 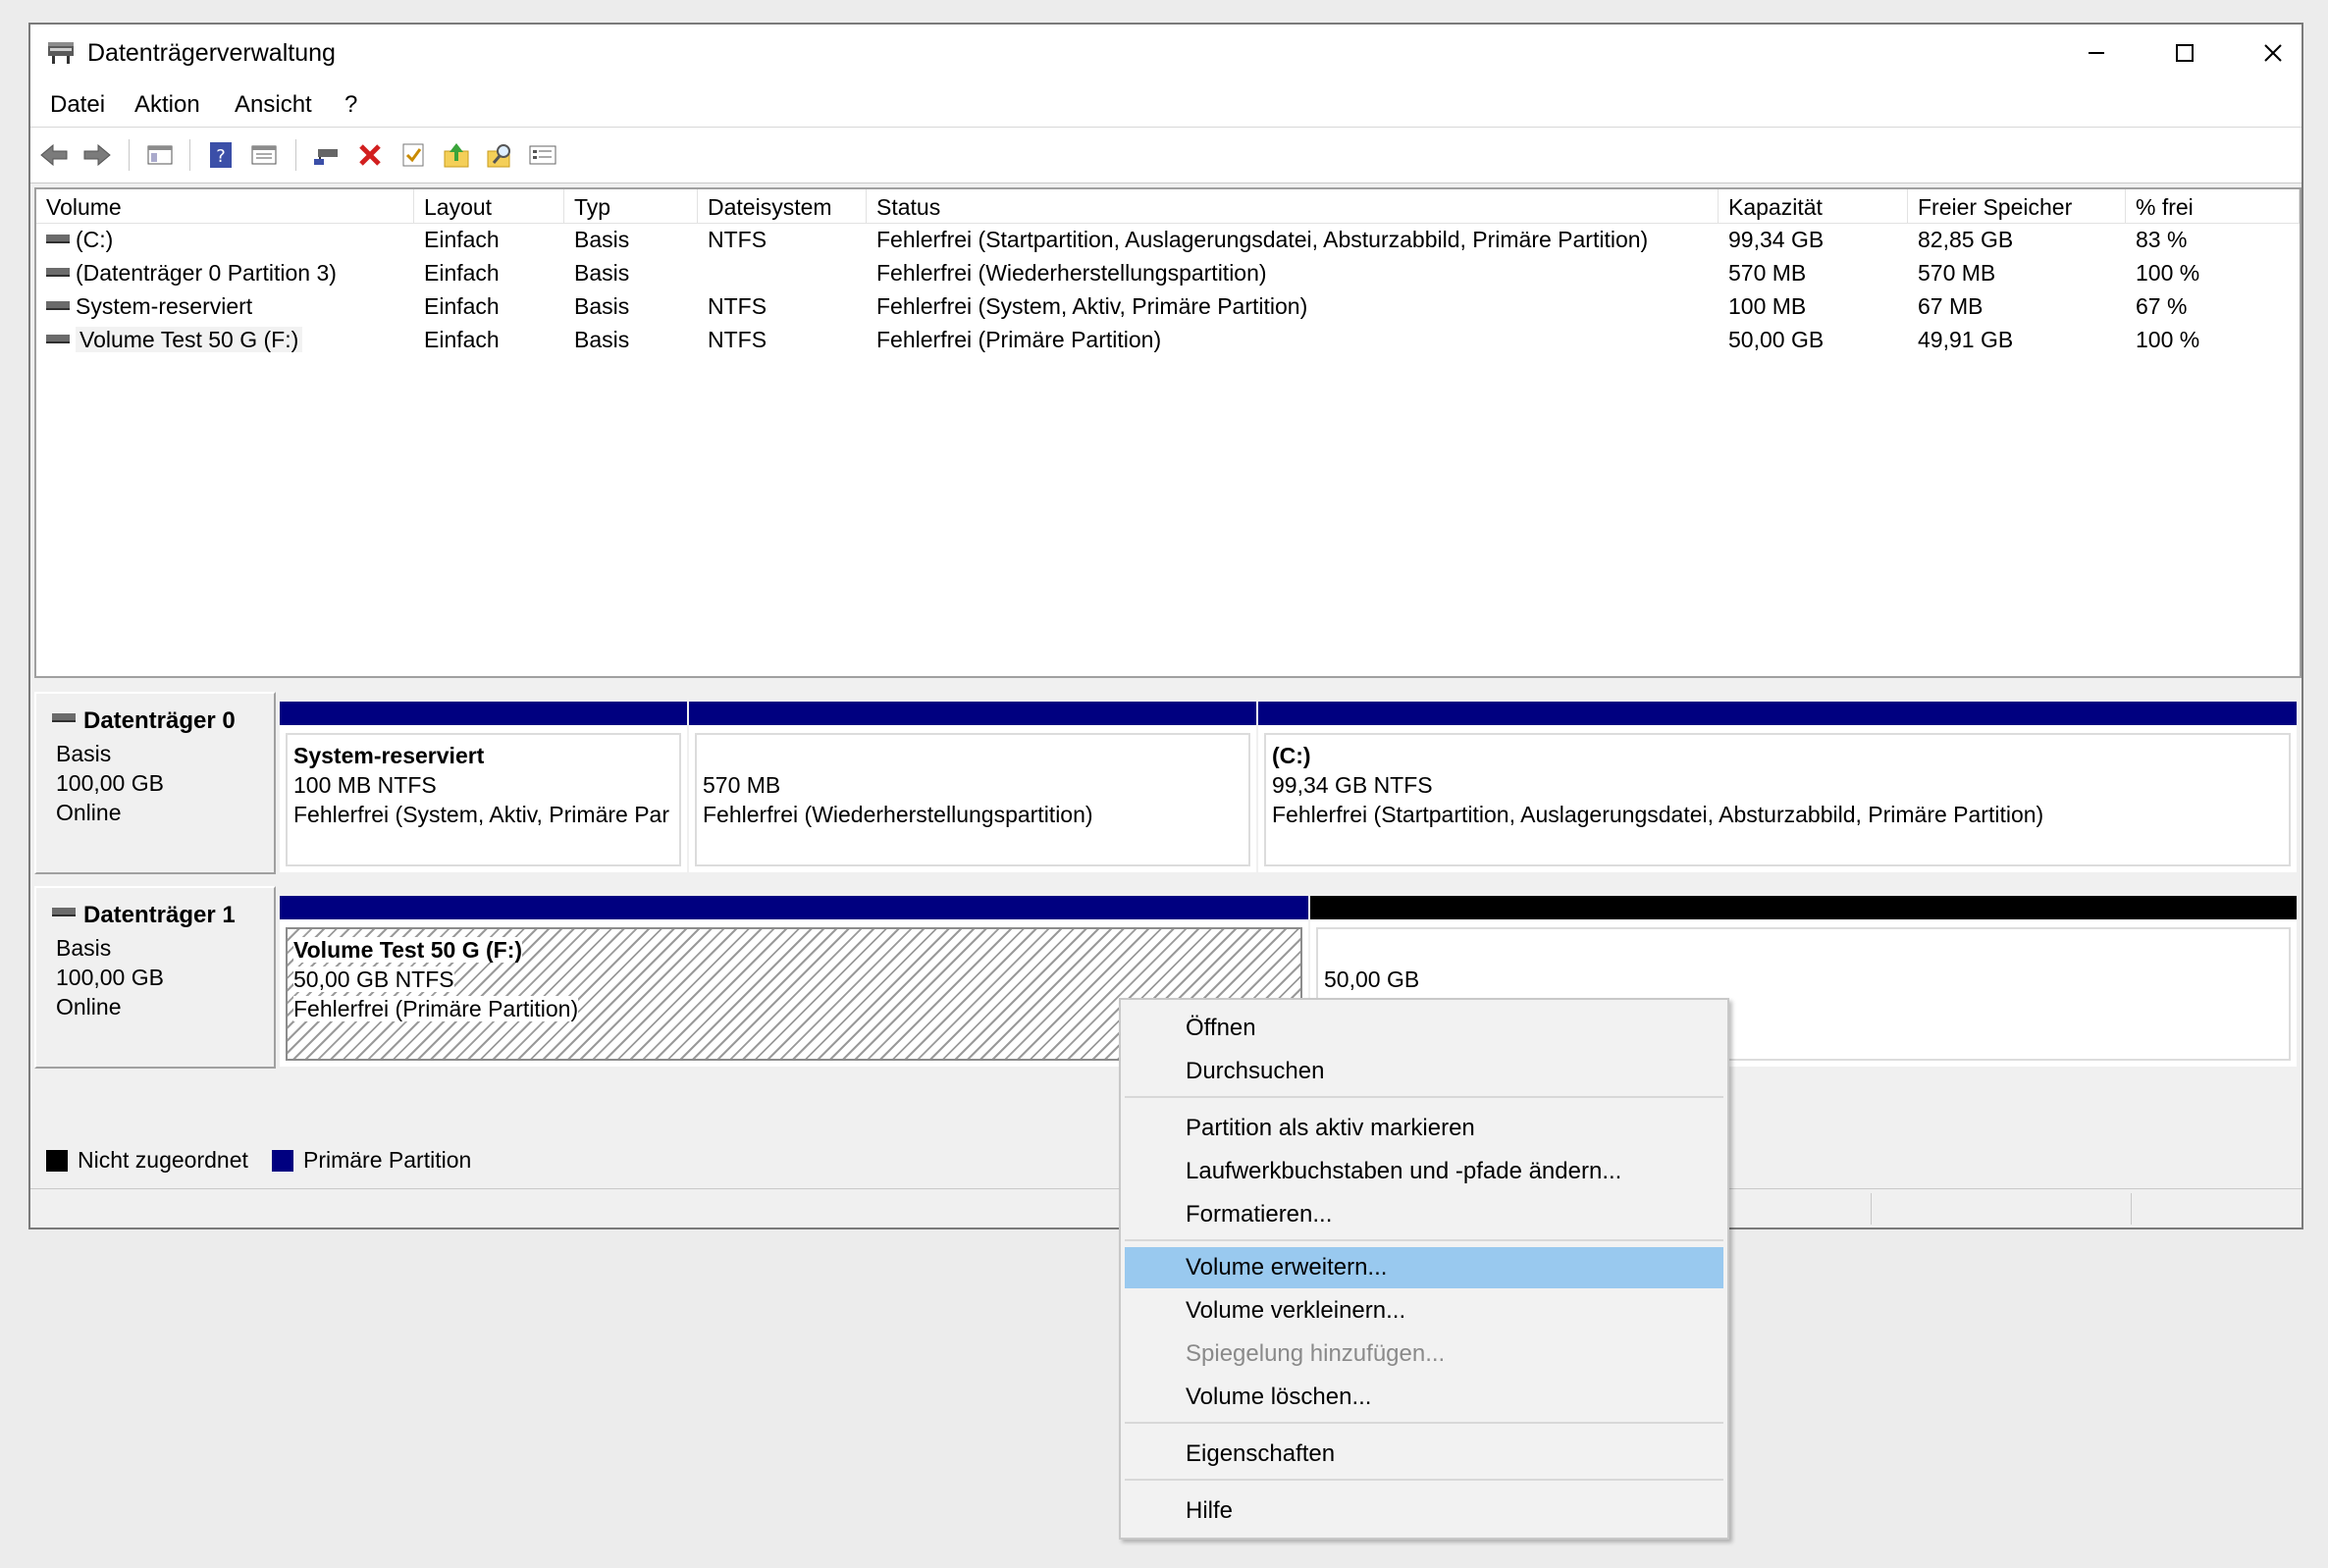 I want to click on close-button, so click(x=2273, y=53).